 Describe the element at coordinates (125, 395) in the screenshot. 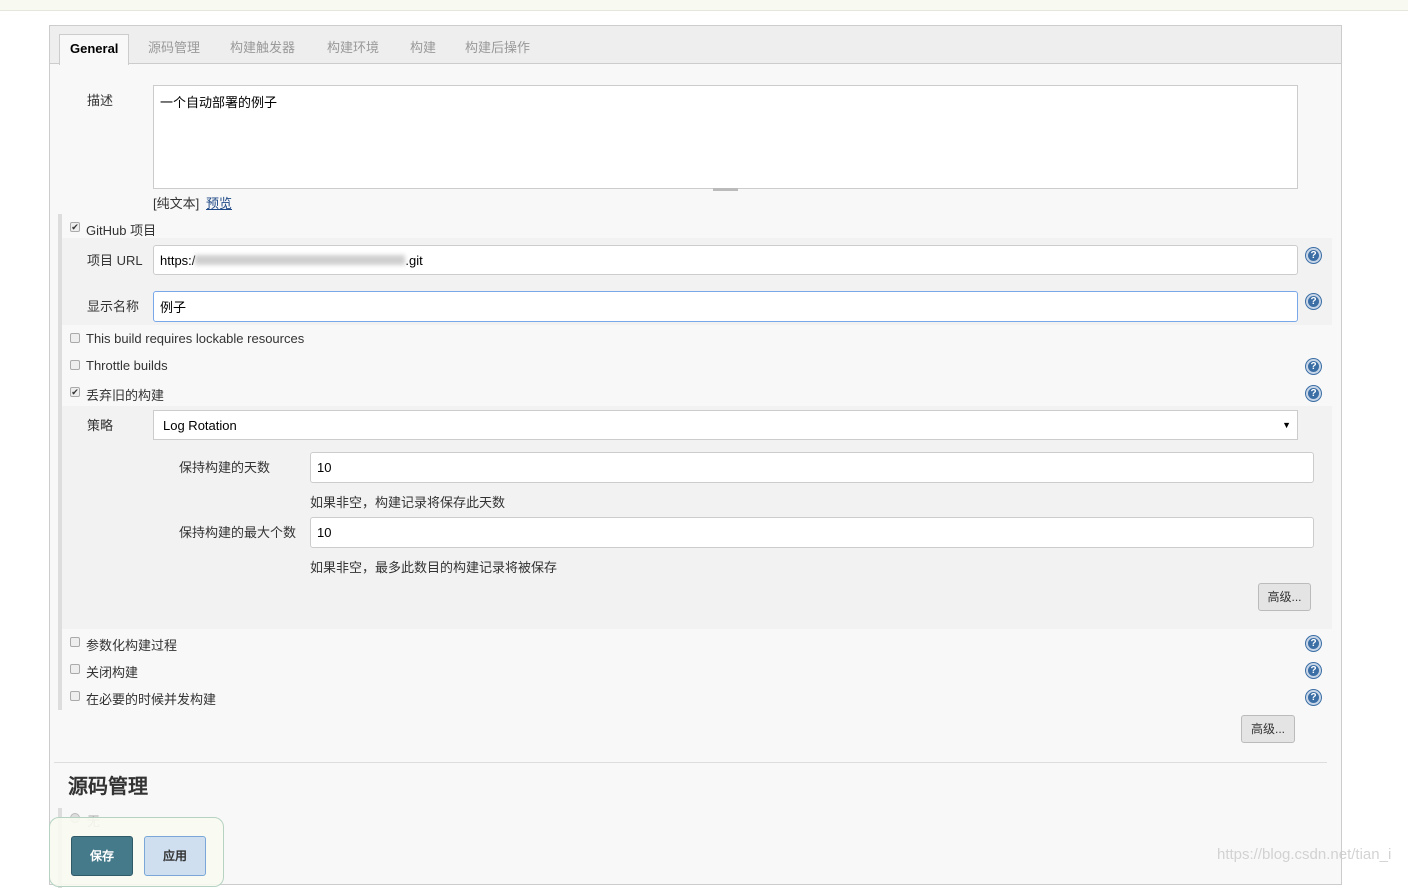

I see `discard-label: 丢弃旧的构建` at that location.